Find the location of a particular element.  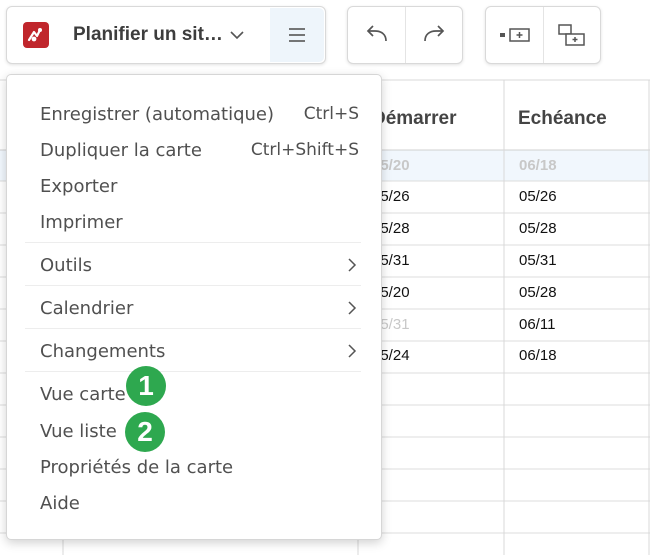

undo-button is located at coordinates (376, 35).